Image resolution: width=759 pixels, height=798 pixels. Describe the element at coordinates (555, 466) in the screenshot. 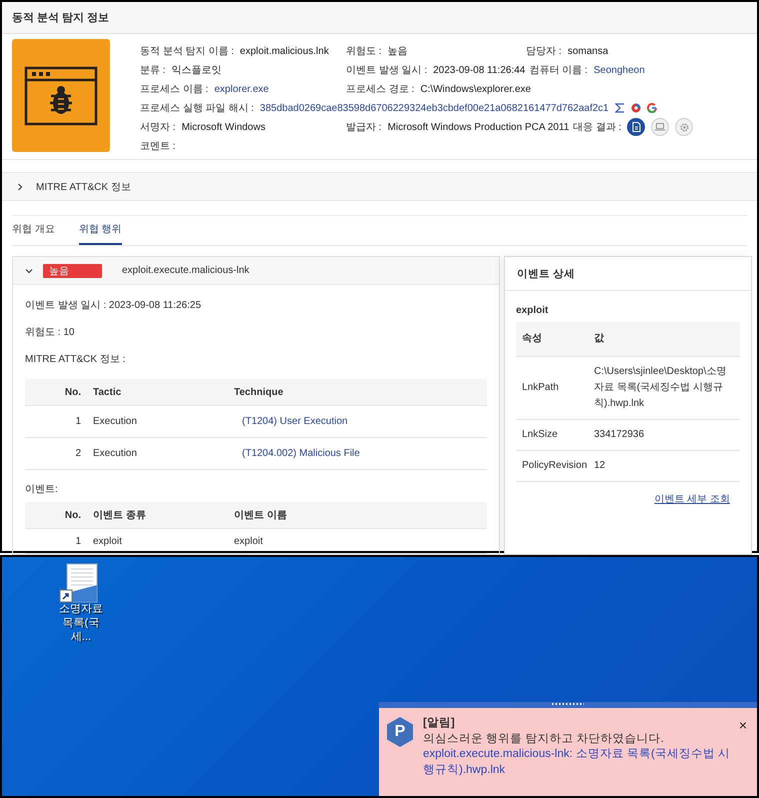

I see `table-cell-text: PolicyRevision` at that location.